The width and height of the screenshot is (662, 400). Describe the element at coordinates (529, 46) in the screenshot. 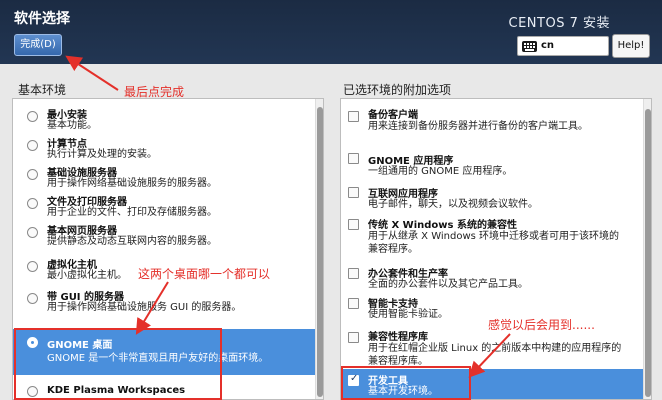

I see `keyboard-icon` at that location.